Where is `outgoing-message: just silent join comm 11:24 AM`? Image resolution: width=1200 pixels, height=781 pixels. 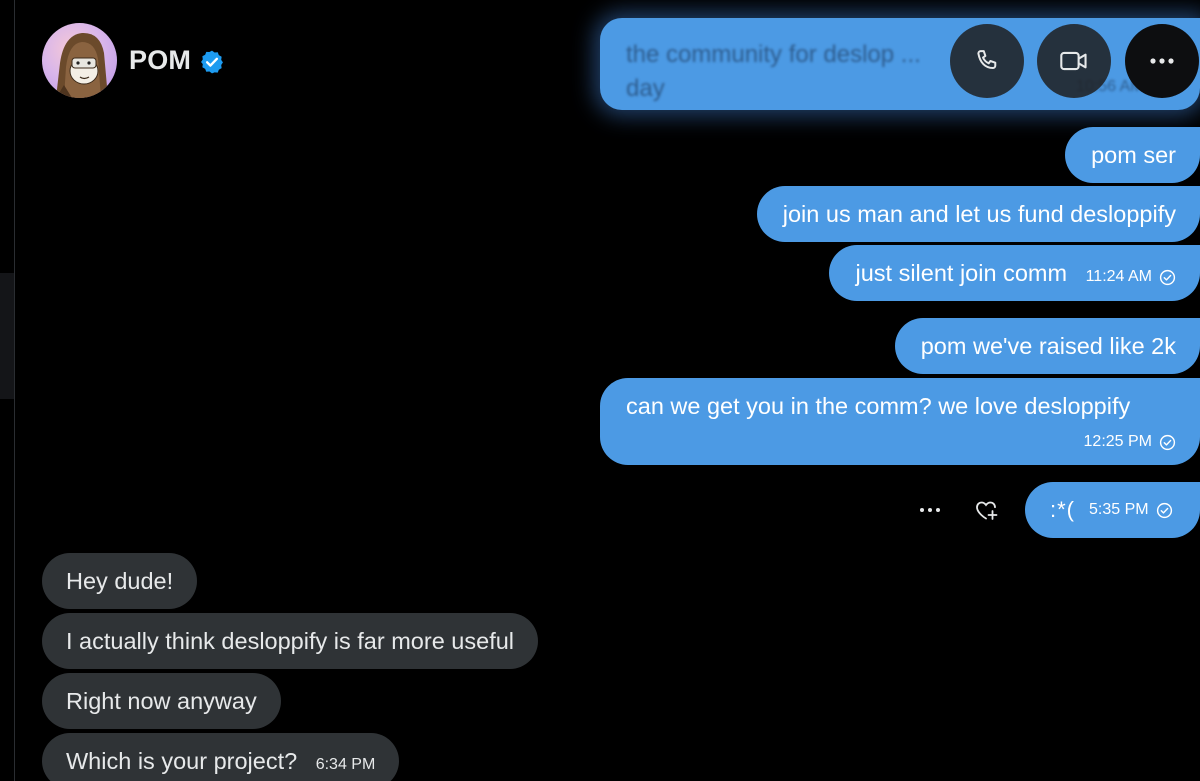
outgoing-message: just silent join comm 11:24 AM is located at coordinates (1014, 273).